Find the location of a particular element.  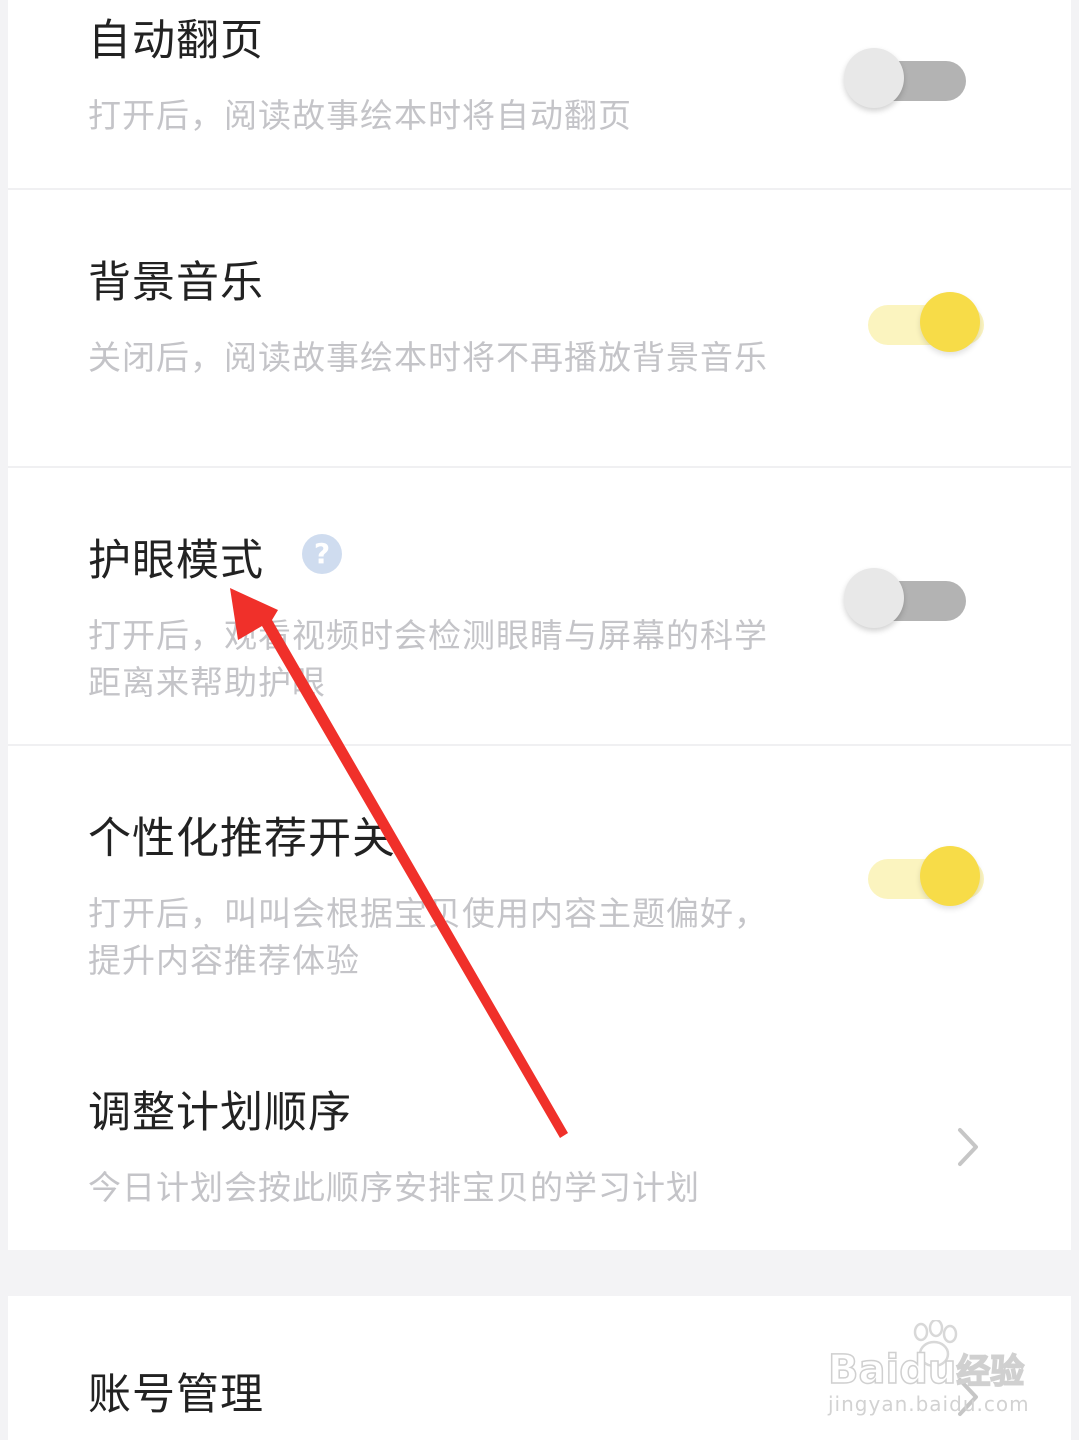

watermark-brand: Bai is located at coordinates (863, 1370).